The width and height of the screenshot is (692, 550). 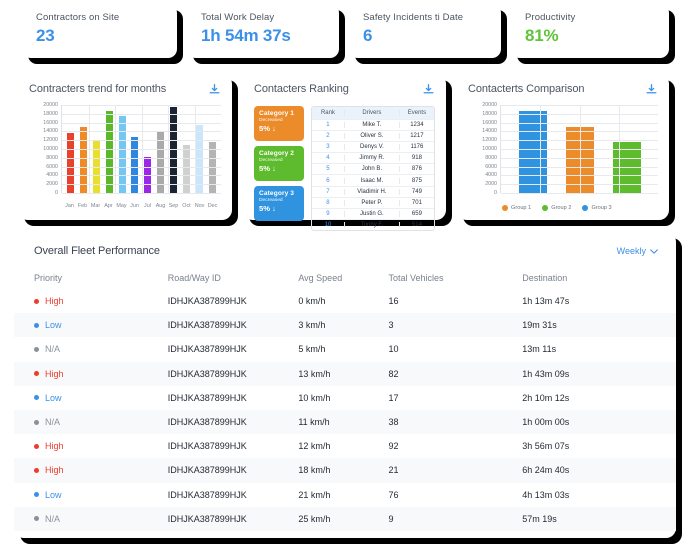 I want to click on cell-rank: 7, so click(x=328, y=191).